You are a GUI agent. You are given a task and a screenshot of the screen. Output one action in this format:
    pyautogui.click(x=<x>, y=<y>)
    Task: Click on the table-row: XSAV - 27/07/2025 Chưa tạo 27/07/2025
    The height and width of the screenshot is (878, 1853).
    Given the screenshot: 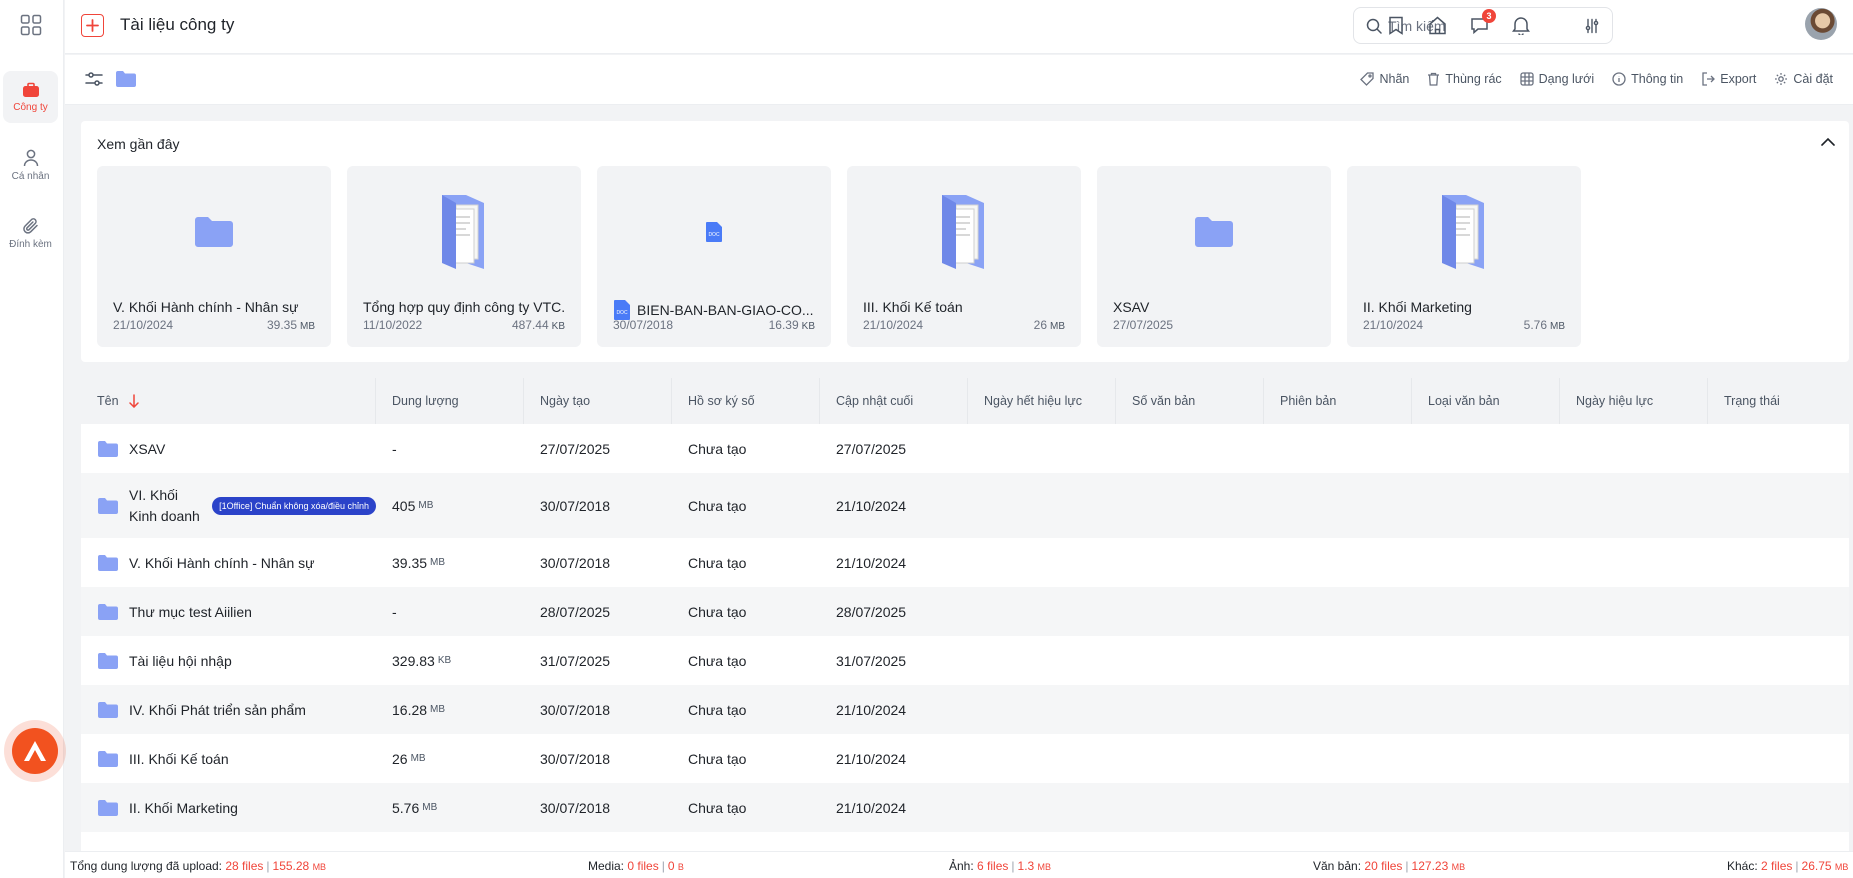 What is the action you would take?
    pyautogui.click(x=965, y=448)
    